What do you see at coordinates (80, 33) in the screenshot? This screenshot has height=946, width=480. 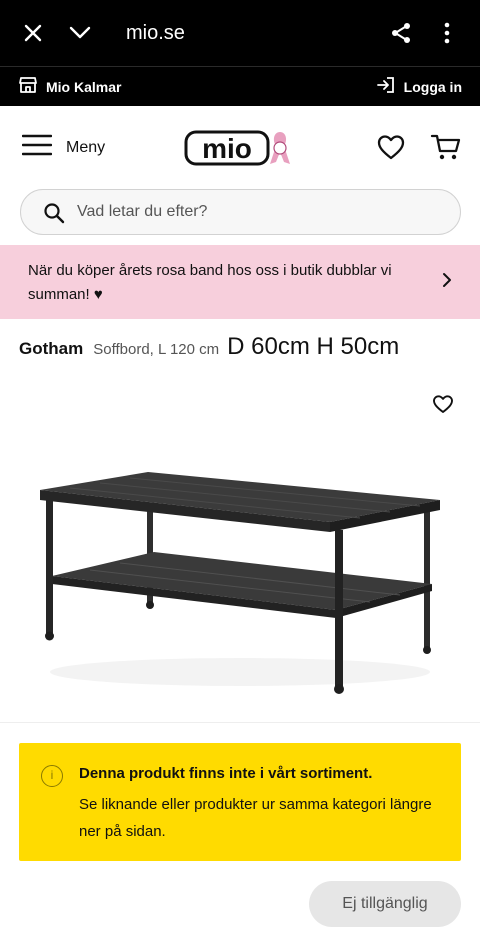 I see `chevron-down-icon` at bounding box center [80, 33].